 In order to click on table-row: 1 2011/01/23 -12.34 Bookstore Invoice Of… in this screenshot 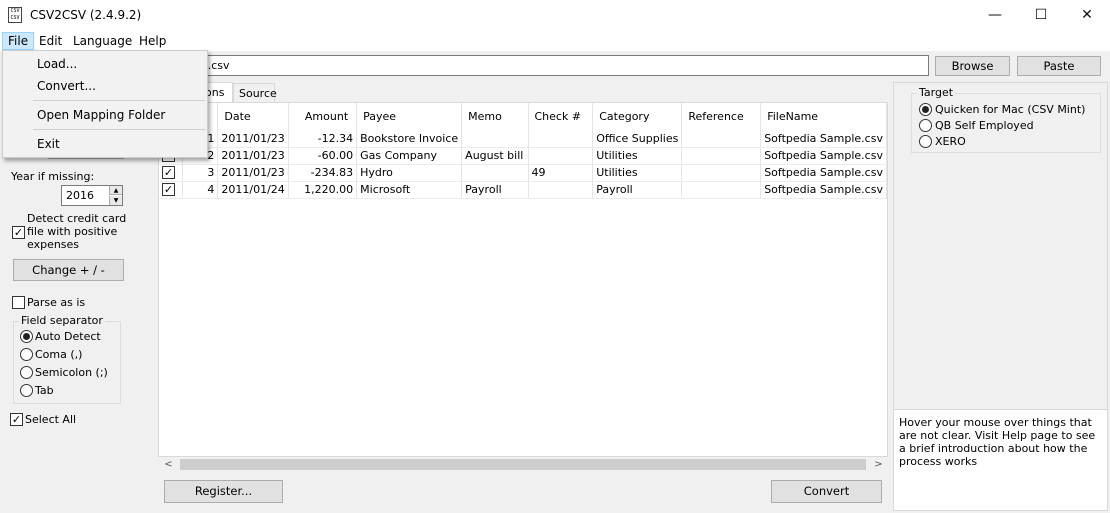, I will do `click(523, 139)`.